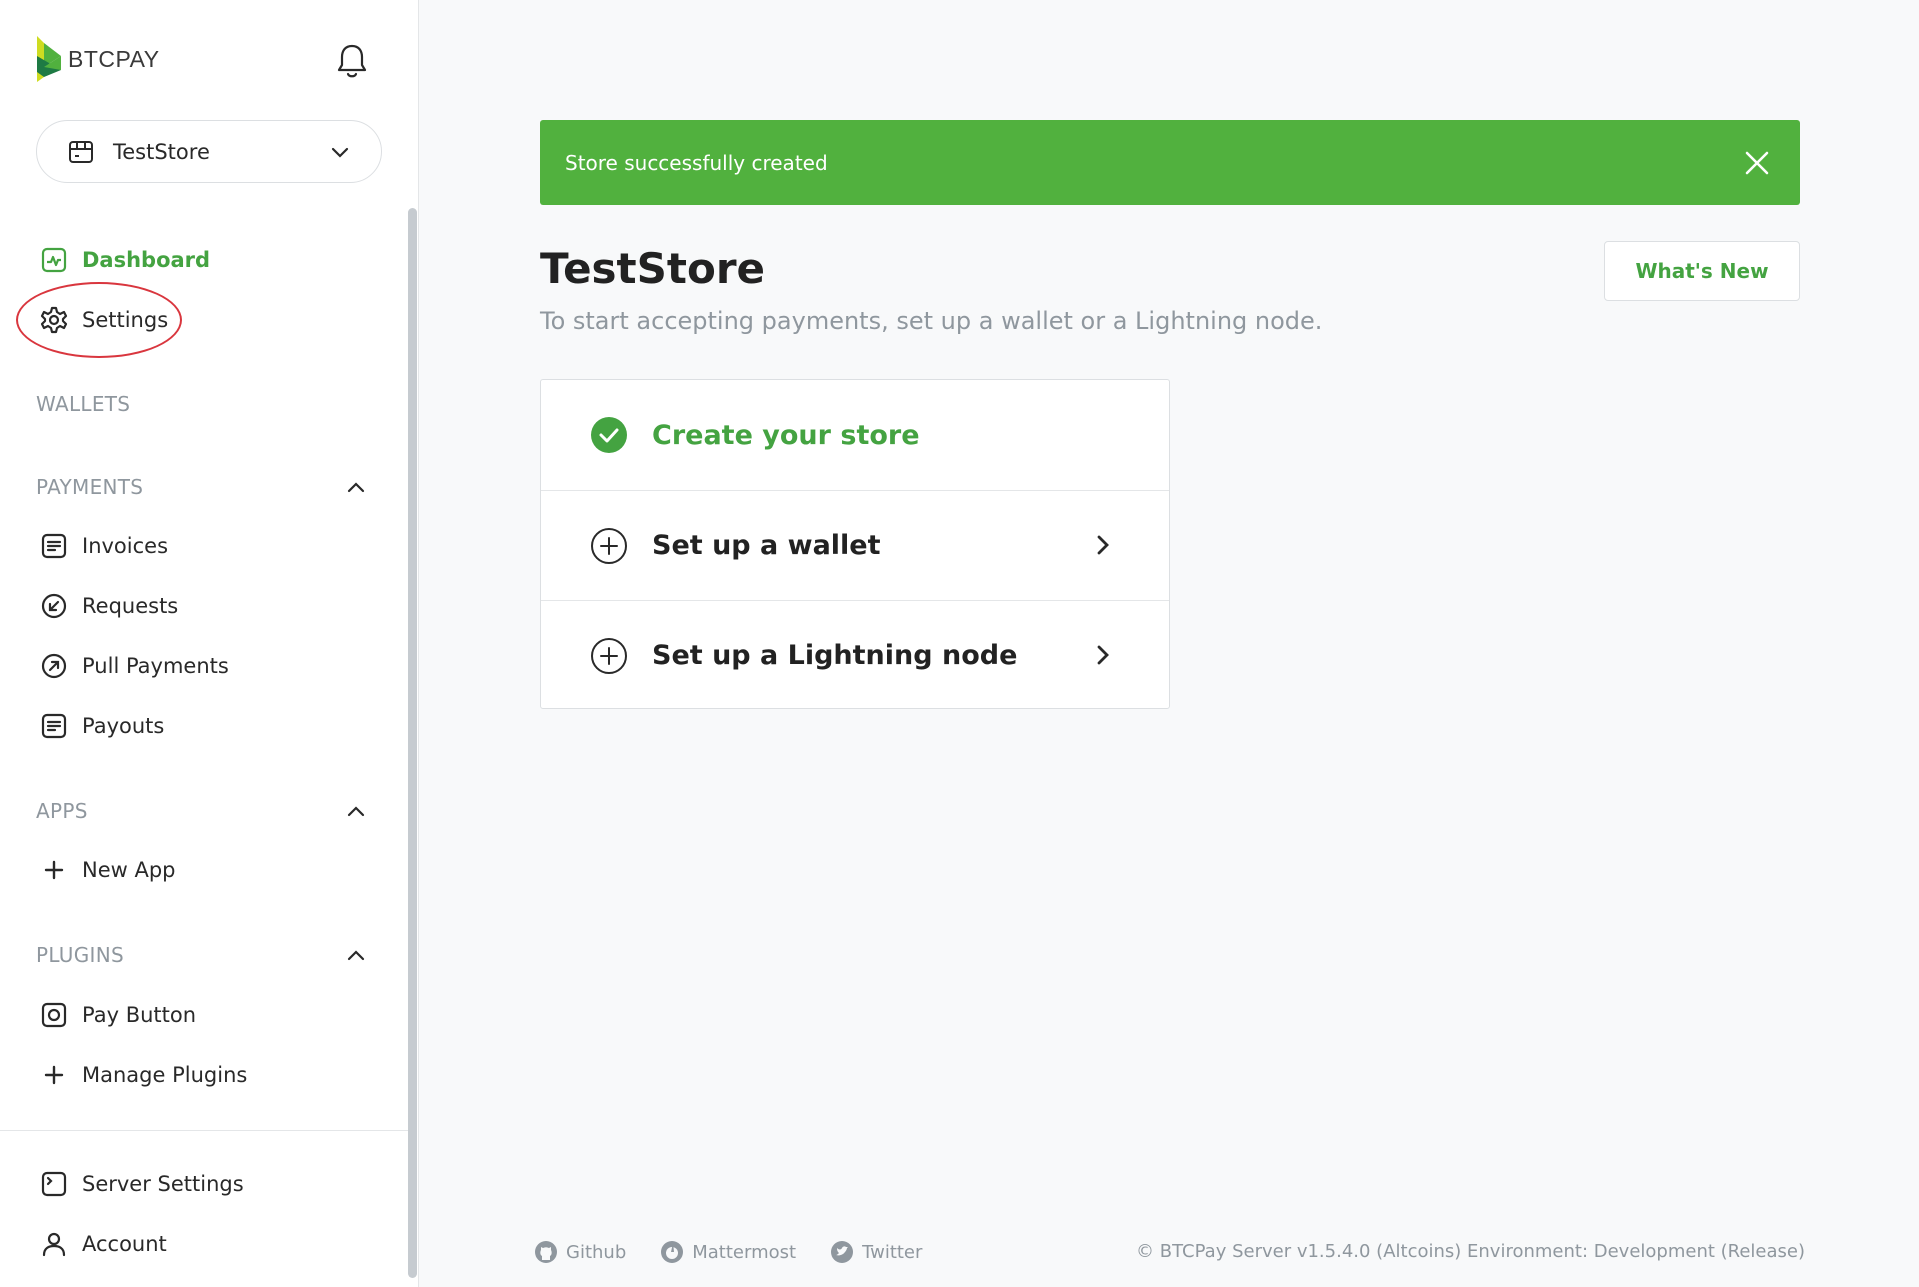 This screenshot has width=1919, height=1287. Describe the element at coordinates (352, 61) in the screenshot. I see `notifications-bell-icon` at that location.